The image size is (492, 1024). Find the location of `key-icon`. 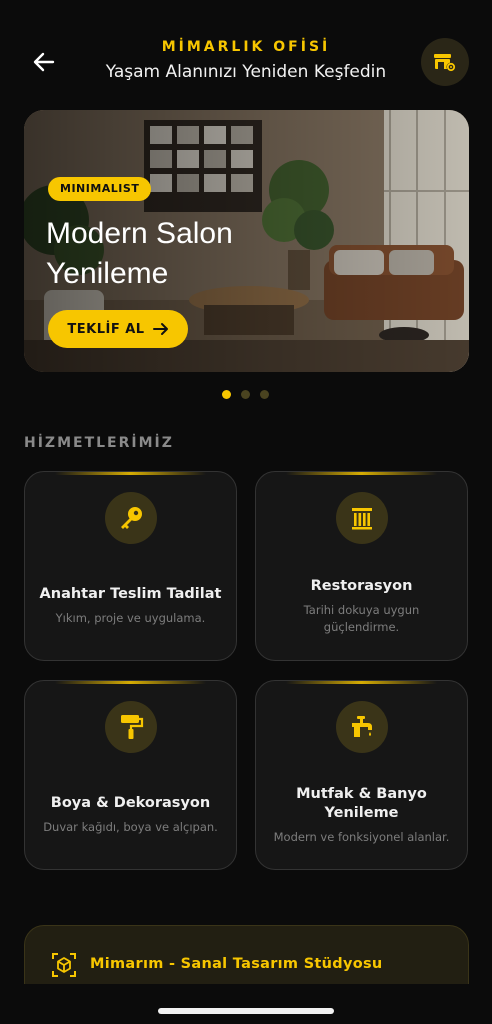

key-icon is located at coordinates (131, 518).